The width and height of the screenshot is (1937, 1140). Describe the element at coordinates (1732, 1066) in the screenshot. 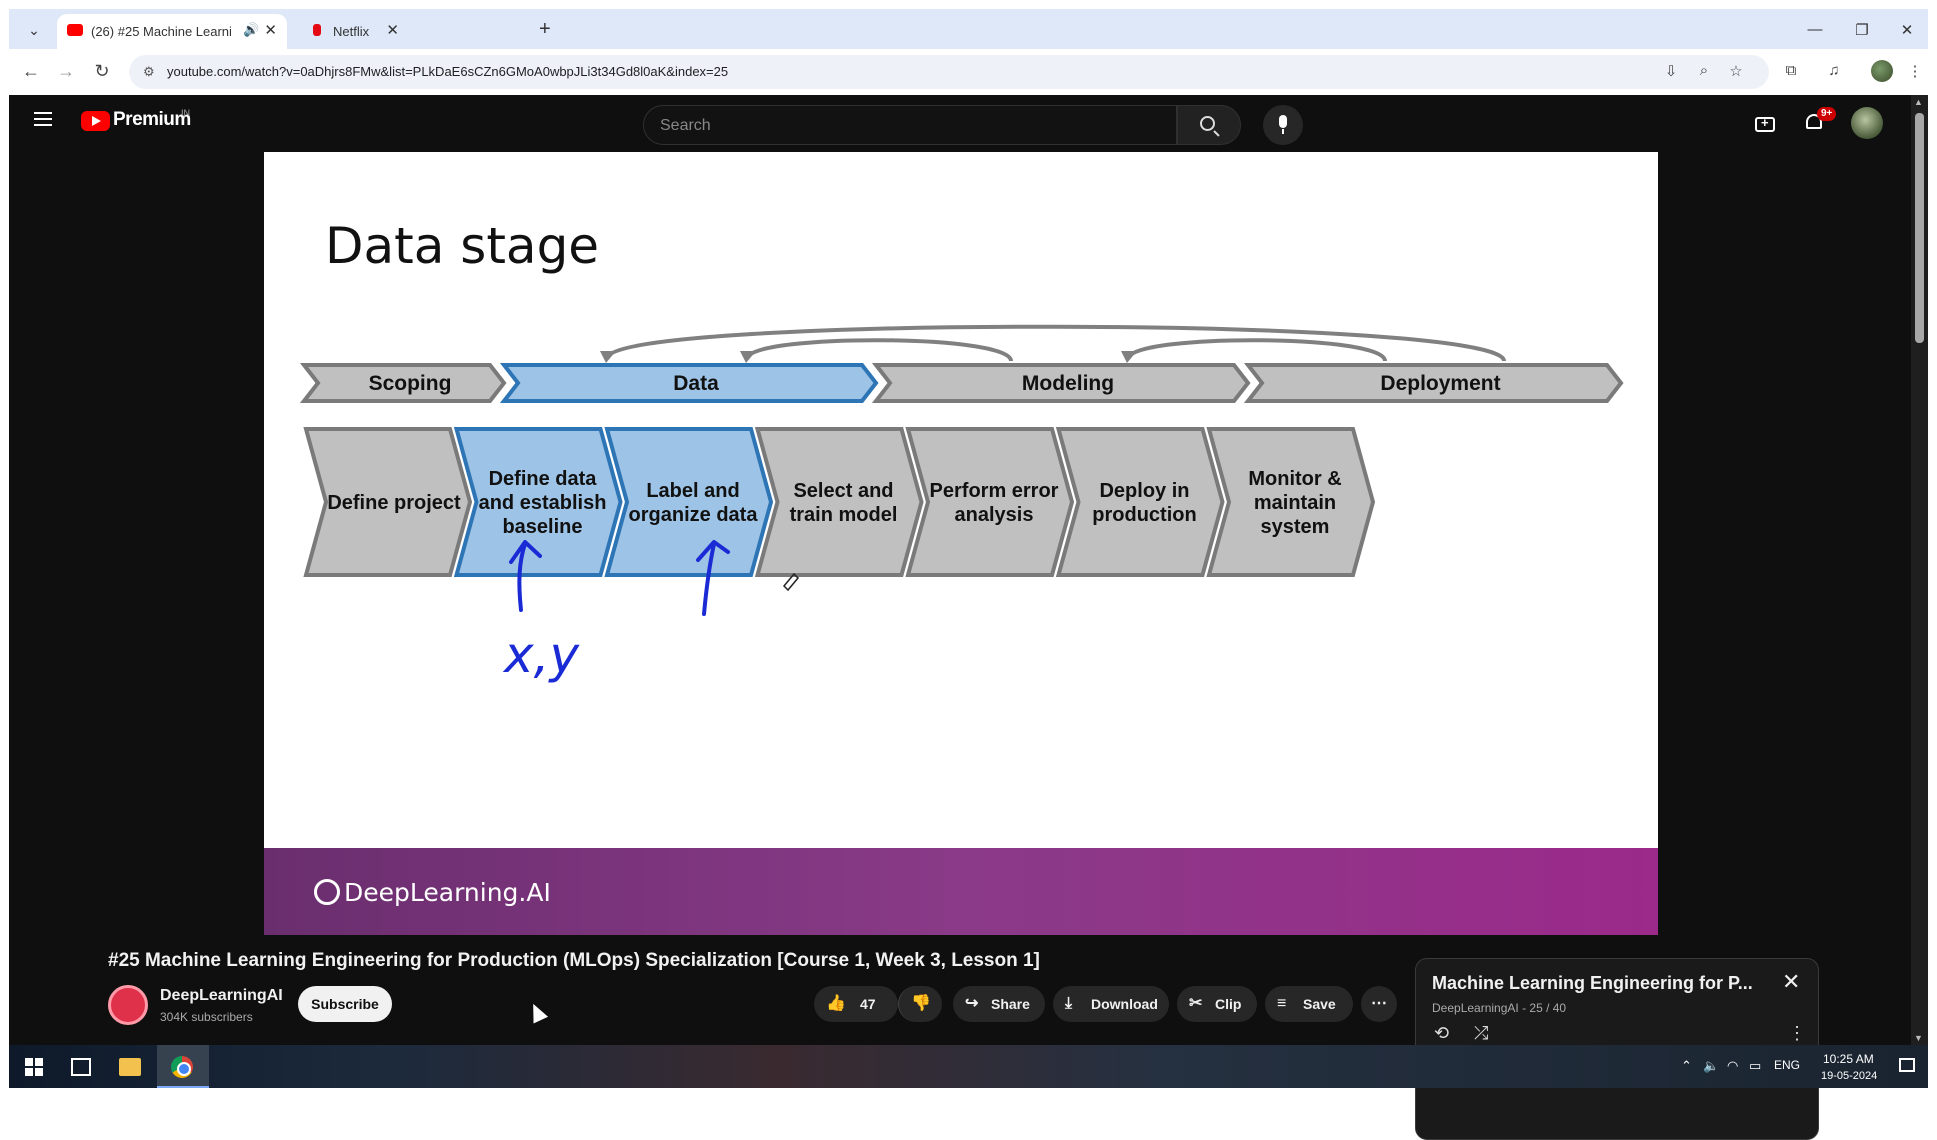

I see `wifi-icon: ◠` at that location.